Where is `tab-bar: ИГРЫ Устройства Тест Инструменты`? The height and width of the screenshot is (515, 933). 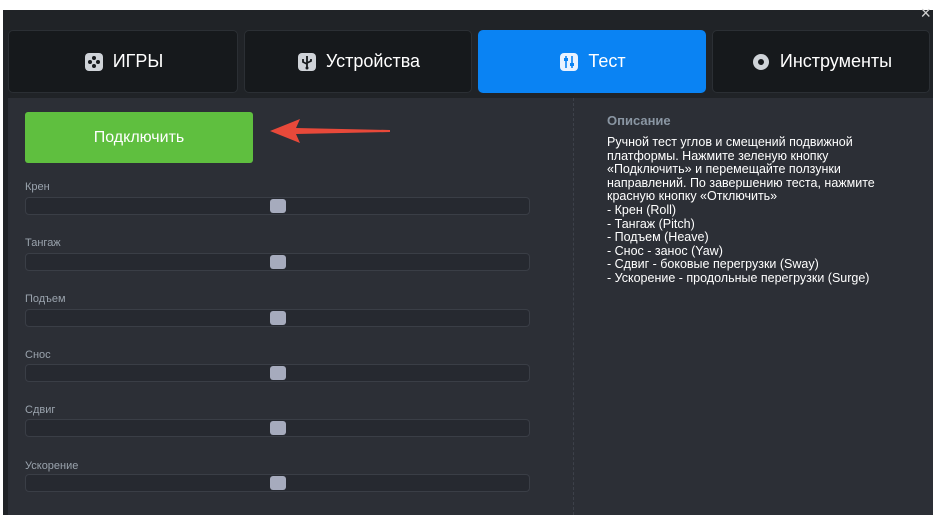 tab-bar: ИГРЫ Устройства Тест Инструменты is located at coordinates (468, 62).